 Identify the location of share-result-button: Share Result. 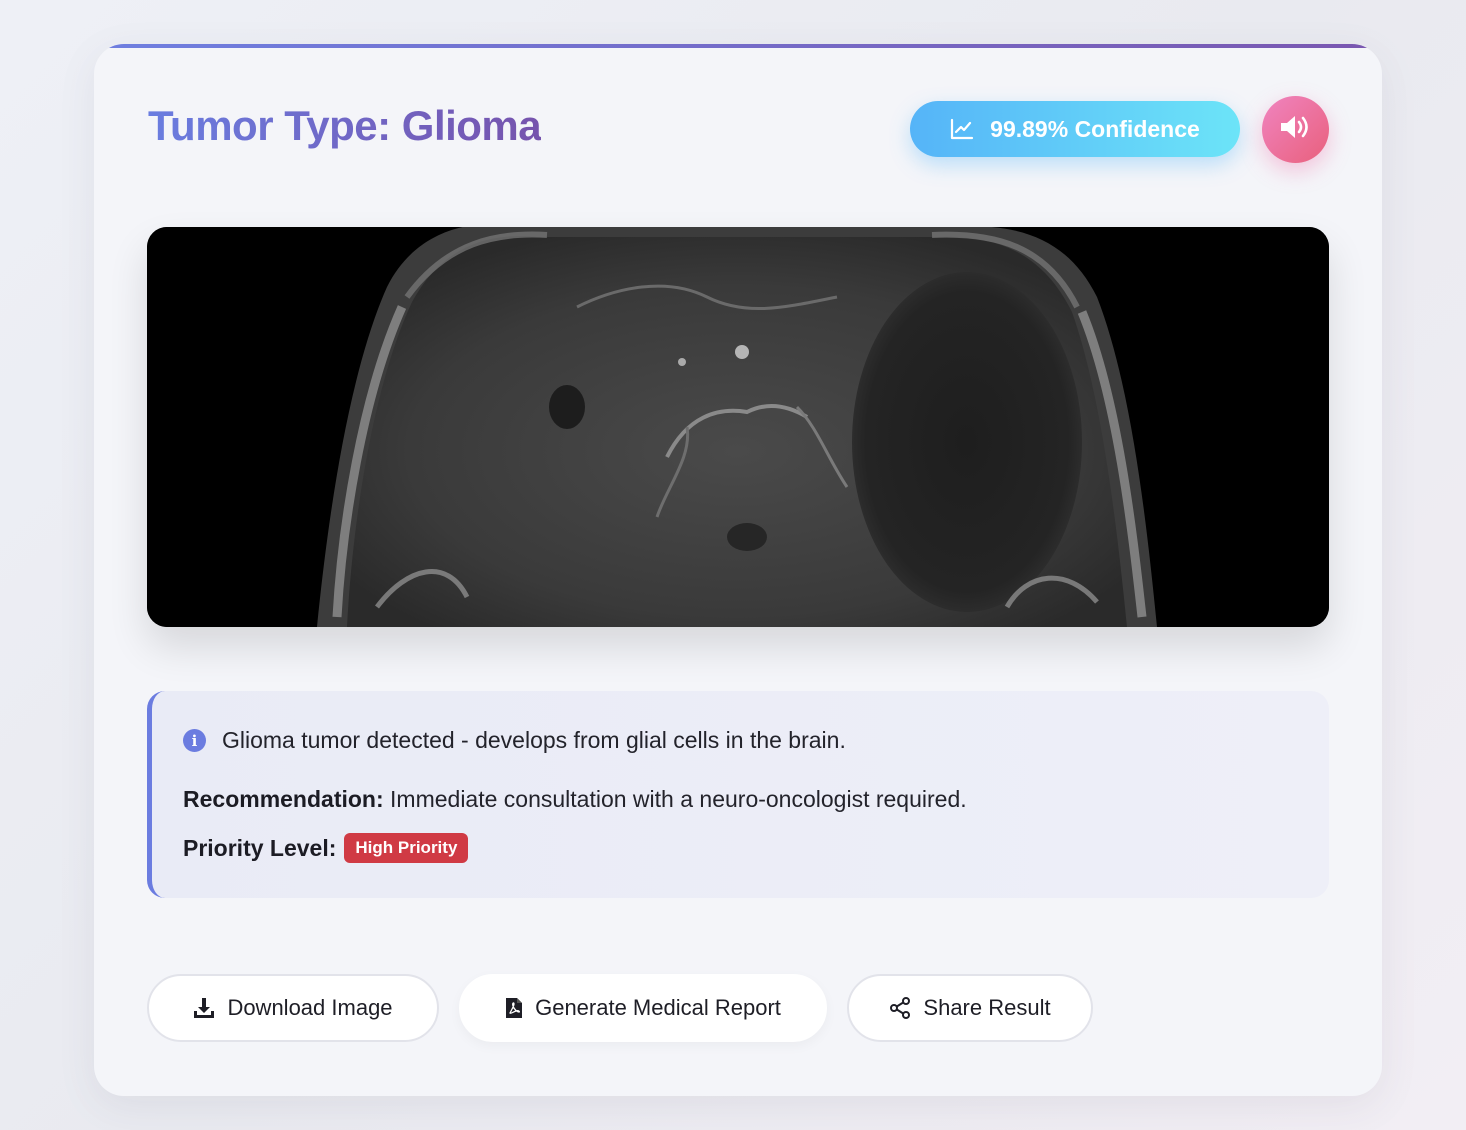
(970, 1008).